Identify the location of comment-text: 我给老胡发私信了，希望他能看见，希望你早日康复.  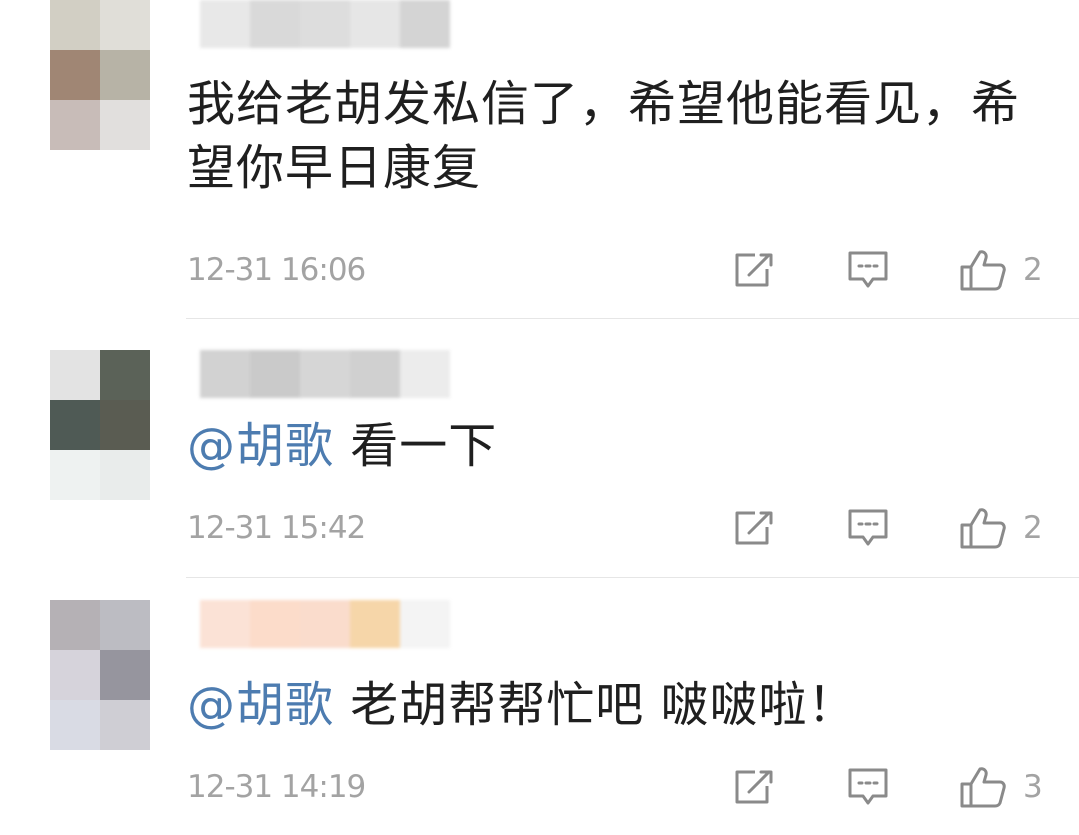
(622, 136).